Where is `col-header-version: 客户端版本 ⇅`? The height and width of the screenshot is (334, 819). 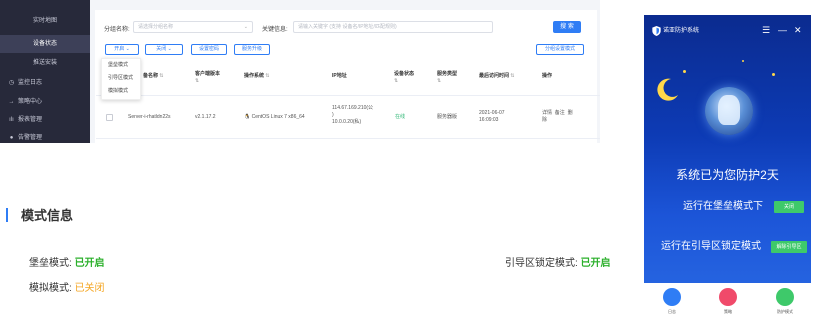 col-header-version: 客户端版本 ⇅ is located at coordinates (207, 78).